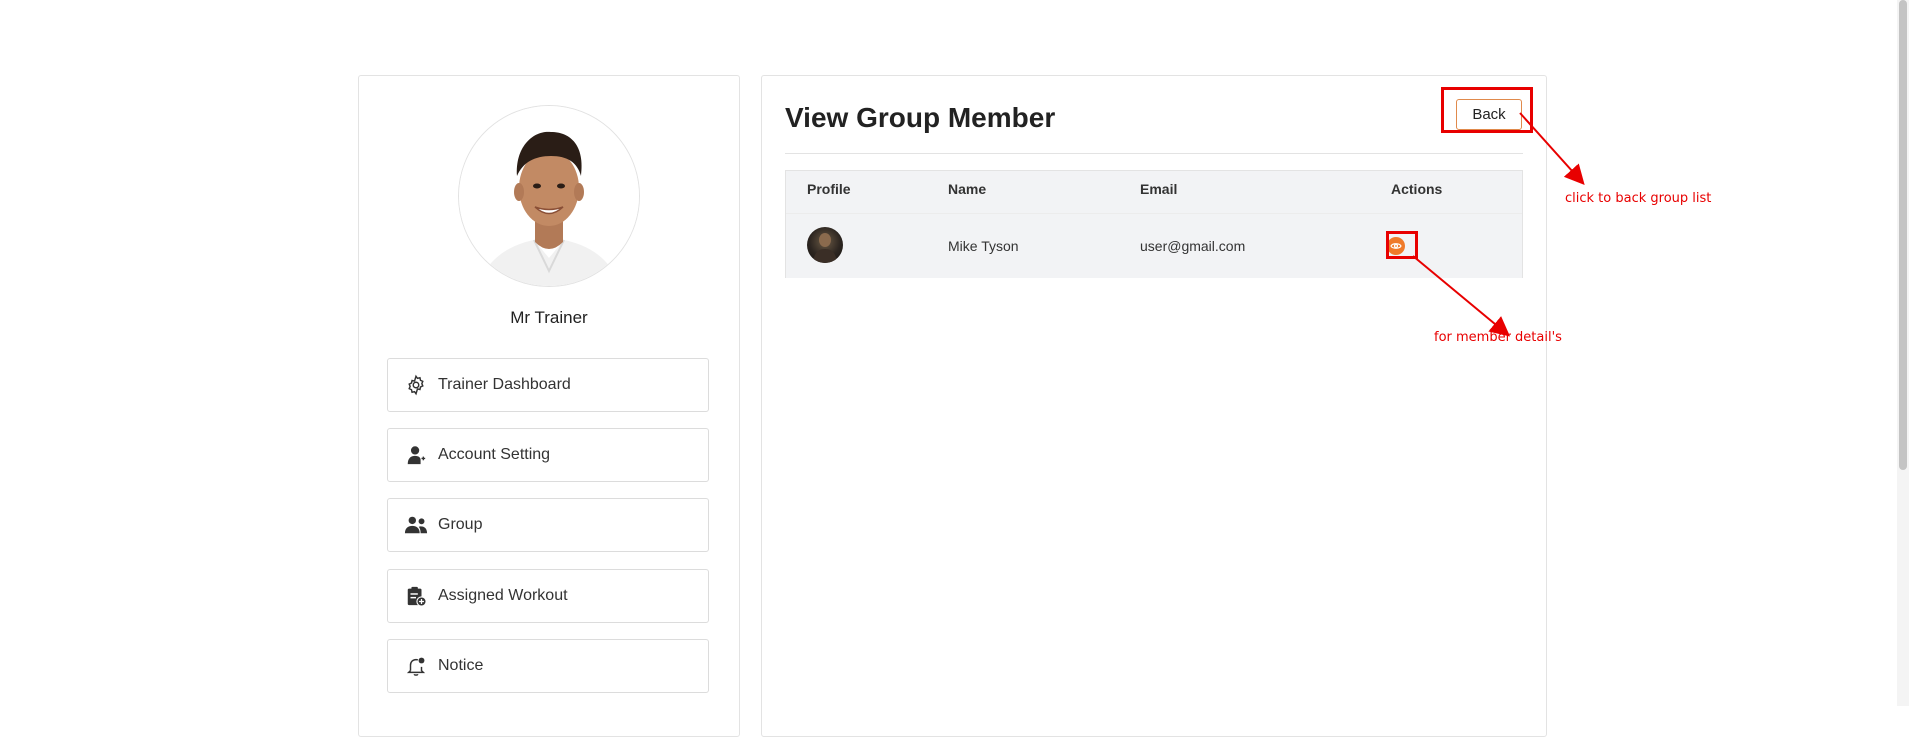 This screenshot has height=737, width=1909. What do you see at coordinates (503, 595) in the screenshot?
I see `sidebar-item-label: Assigned Workout` at bounding box center [503, 595].